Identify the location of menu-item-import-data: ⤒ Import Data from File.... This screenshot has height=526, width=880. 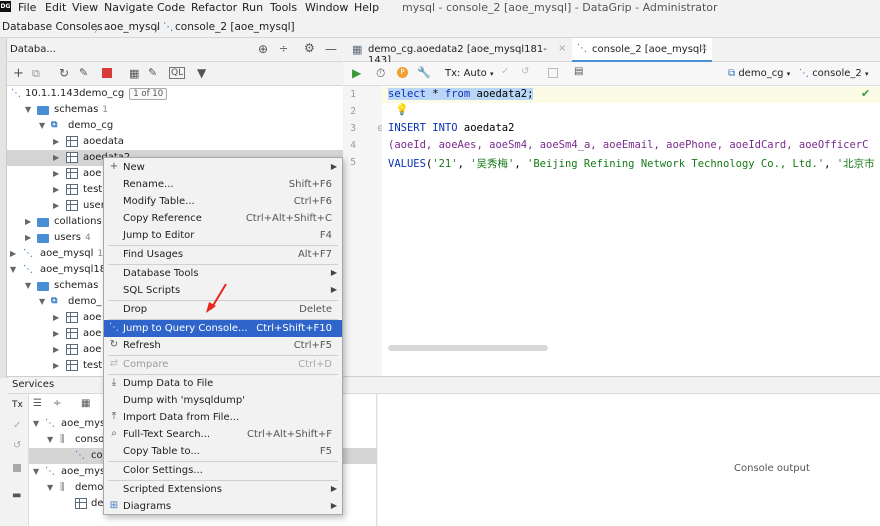
(223, 417).